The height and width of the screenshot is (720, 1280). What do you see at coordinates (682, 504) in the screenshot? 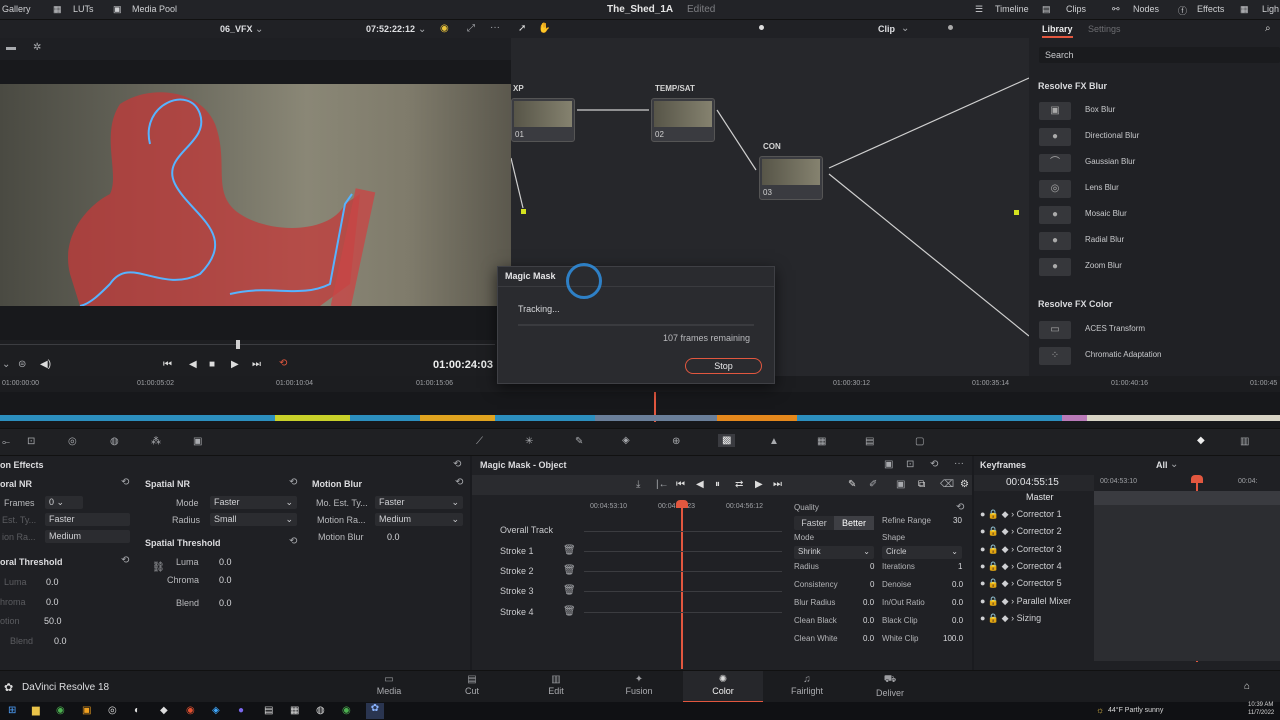
I see `mask-playhead-handle` at bounding box center [682, 504].